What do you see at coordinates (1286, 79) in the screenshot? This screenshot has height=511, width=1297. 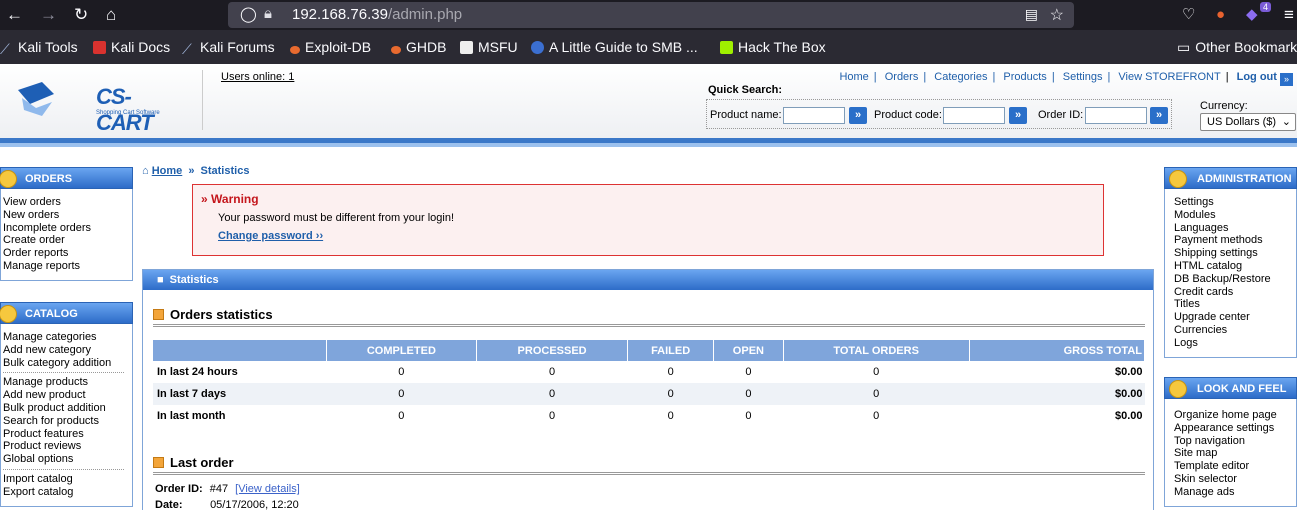 I see `logout-arrow-icon: »` at bounding box center [1286, 79].